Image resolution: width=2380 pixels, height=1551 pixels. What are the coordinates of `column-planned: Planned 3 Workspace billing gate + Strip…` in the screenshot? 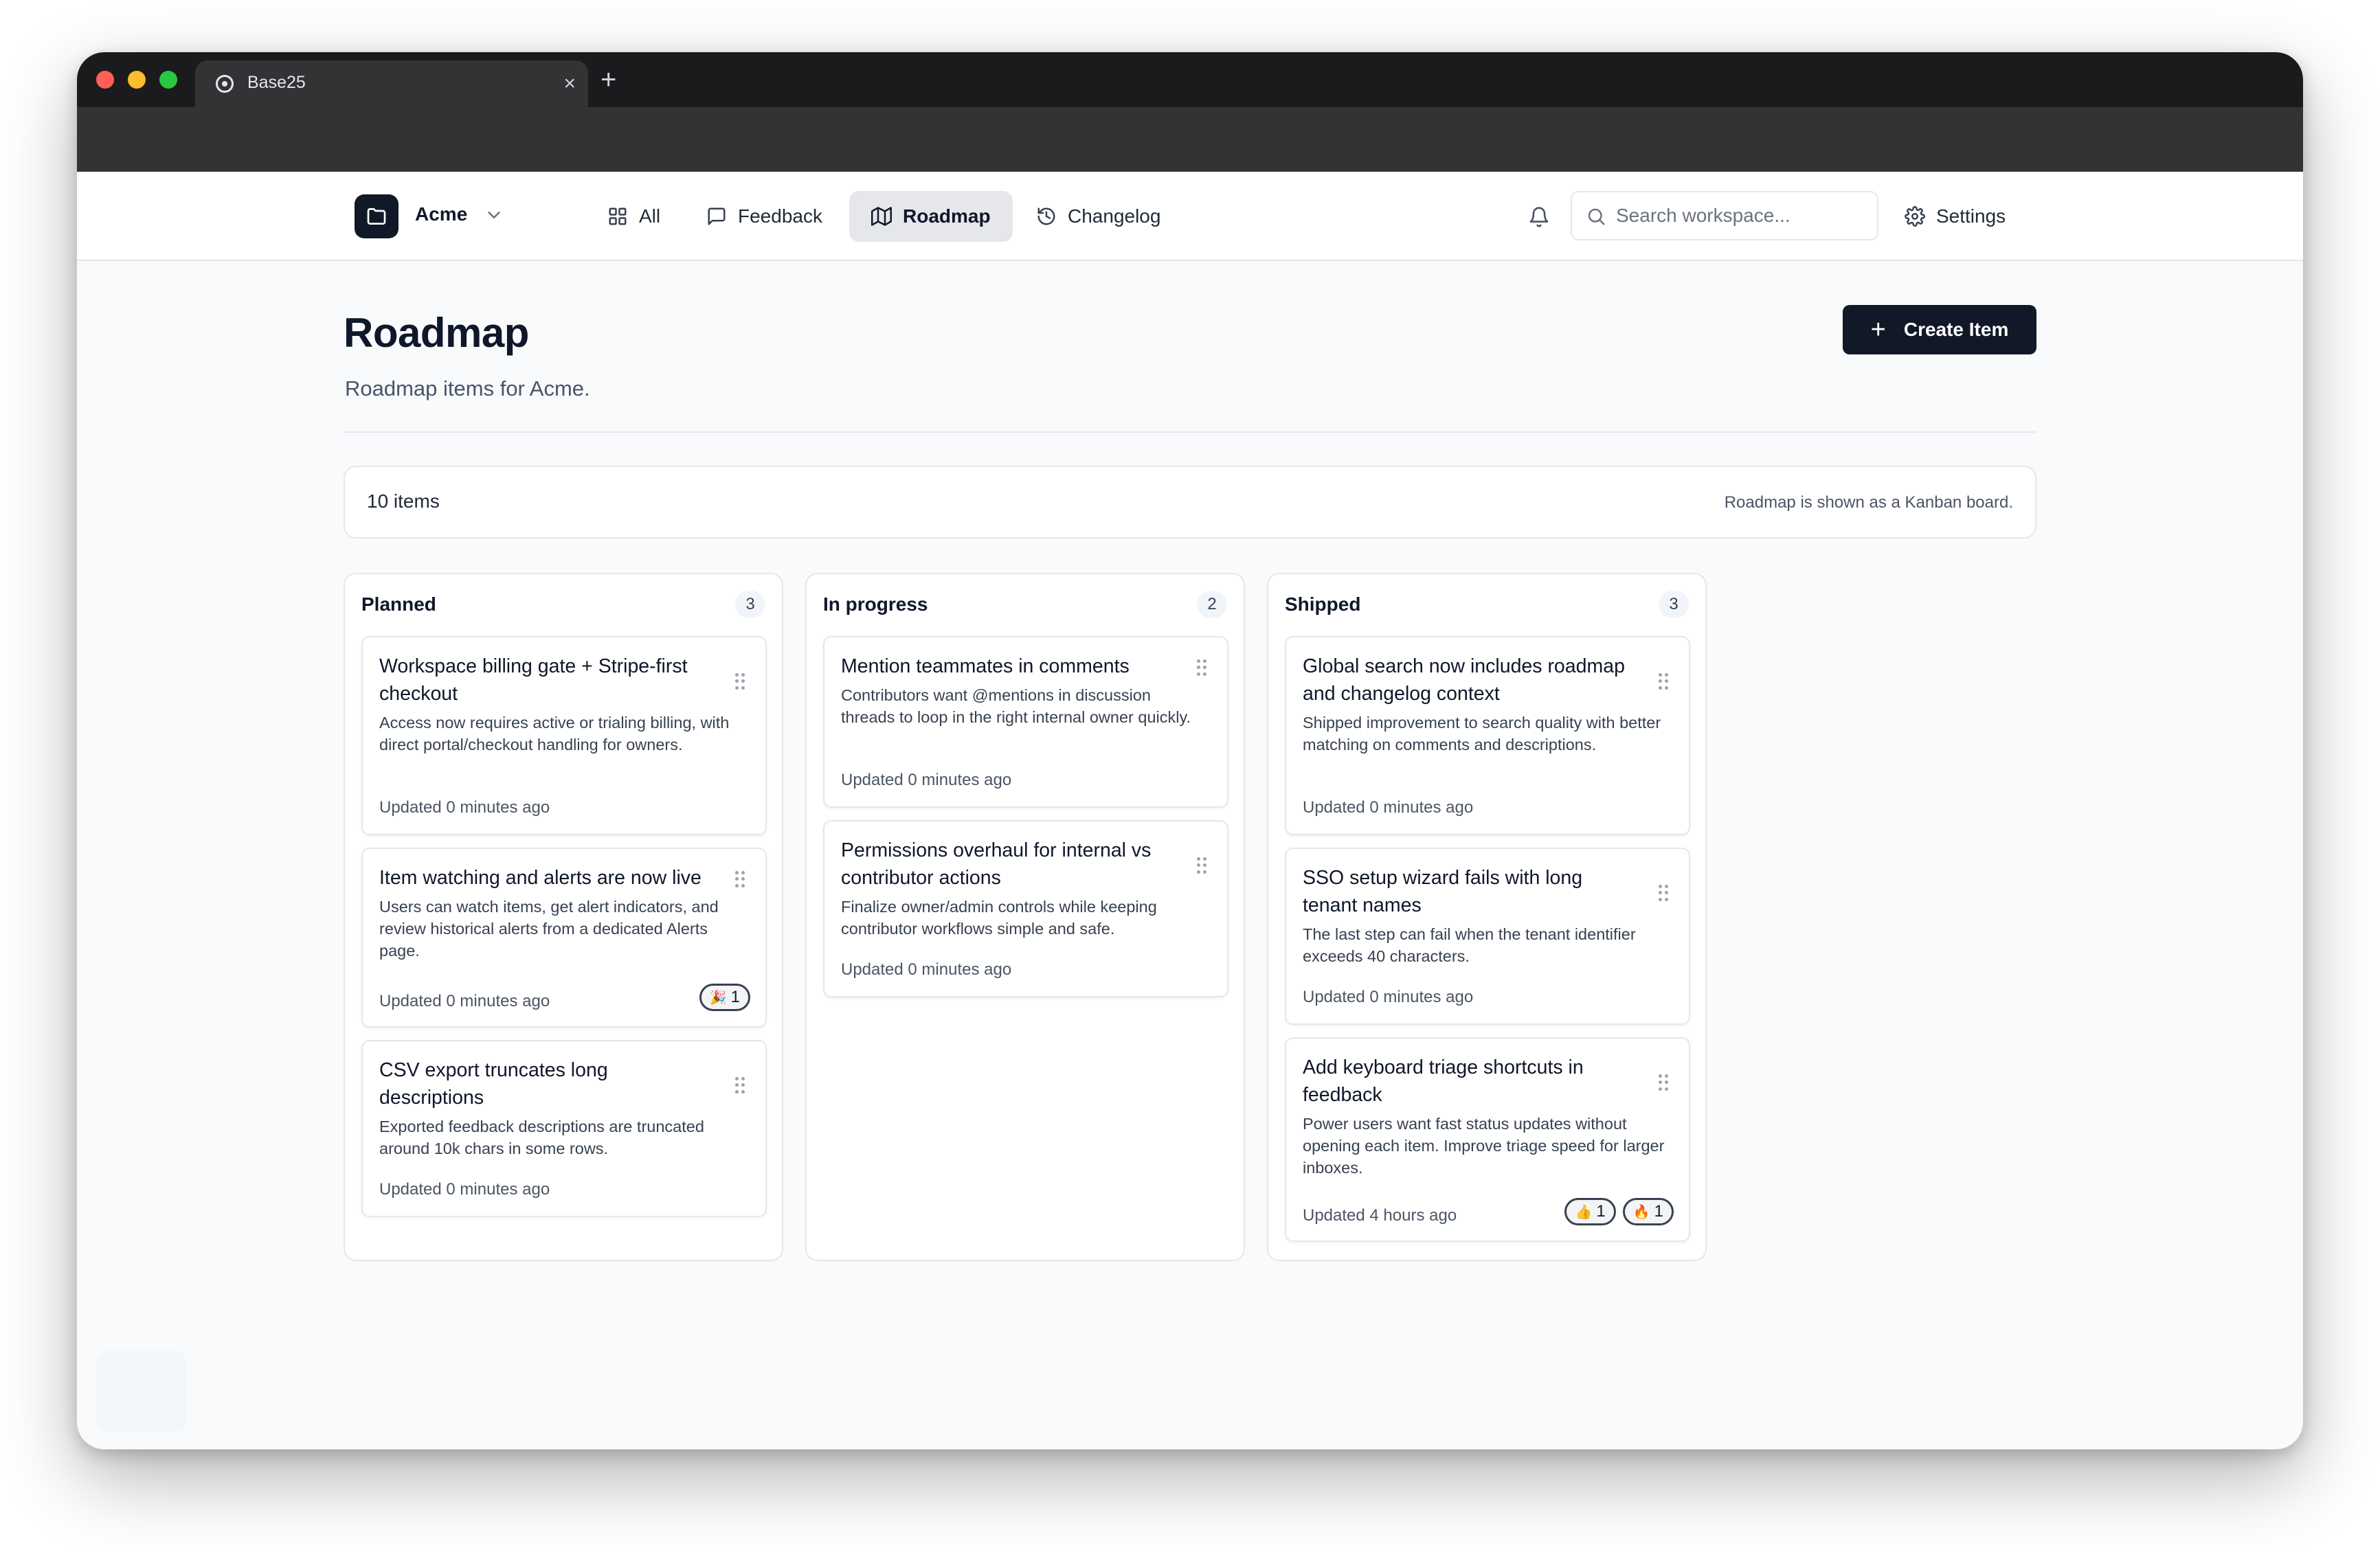 It's located at (563, 917).